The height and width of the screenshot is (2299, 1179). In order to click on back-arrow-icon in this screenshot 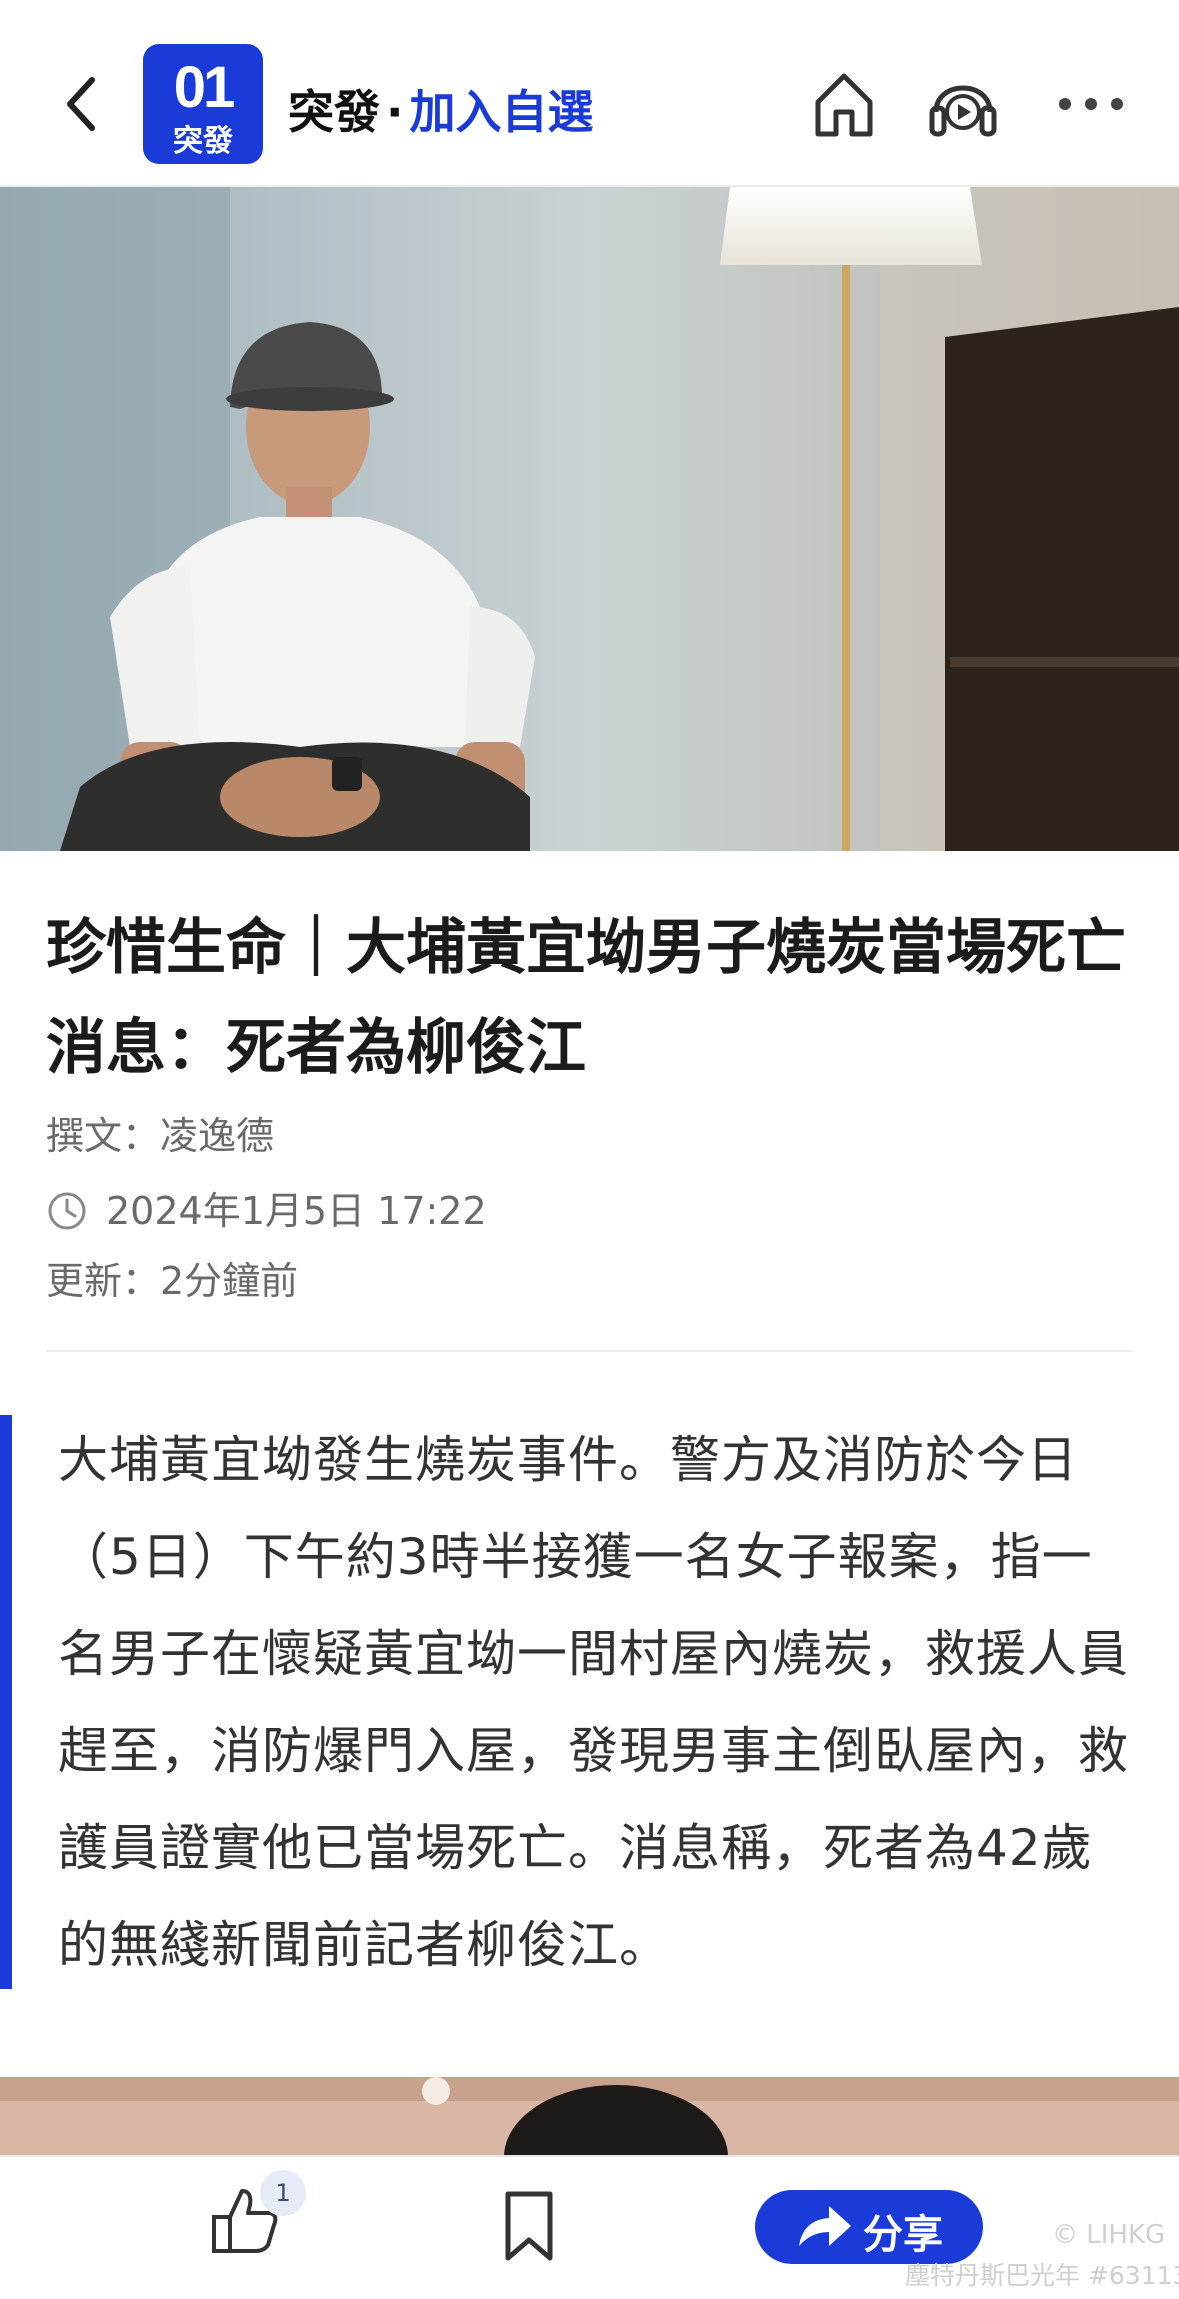, I will do `click(82, 104)`.